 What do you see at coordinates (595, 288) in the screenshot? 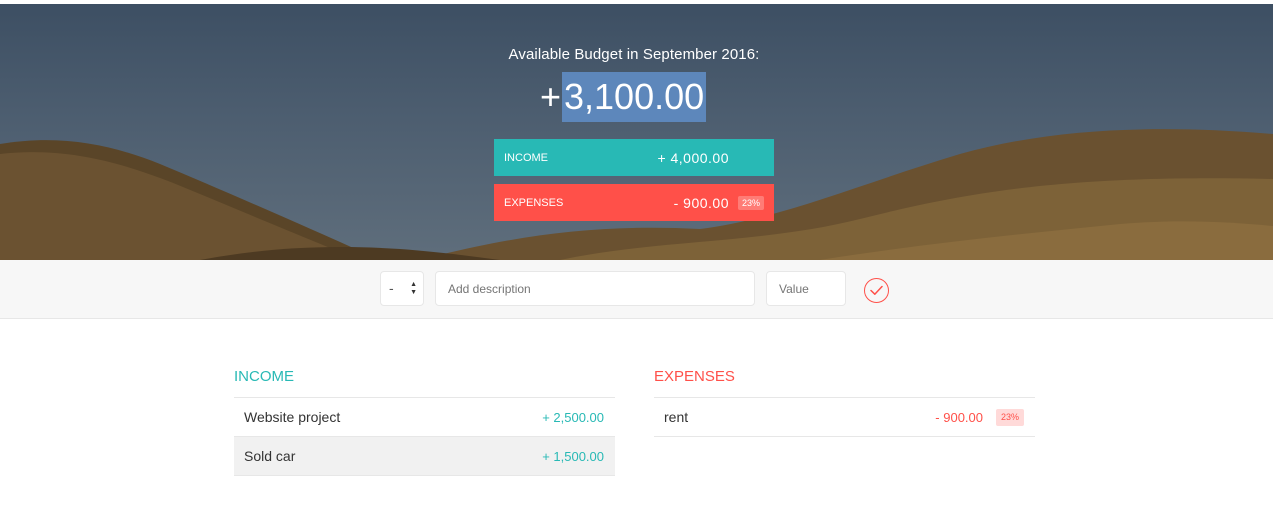
I see `description-input` at bounding box center [595, 288].